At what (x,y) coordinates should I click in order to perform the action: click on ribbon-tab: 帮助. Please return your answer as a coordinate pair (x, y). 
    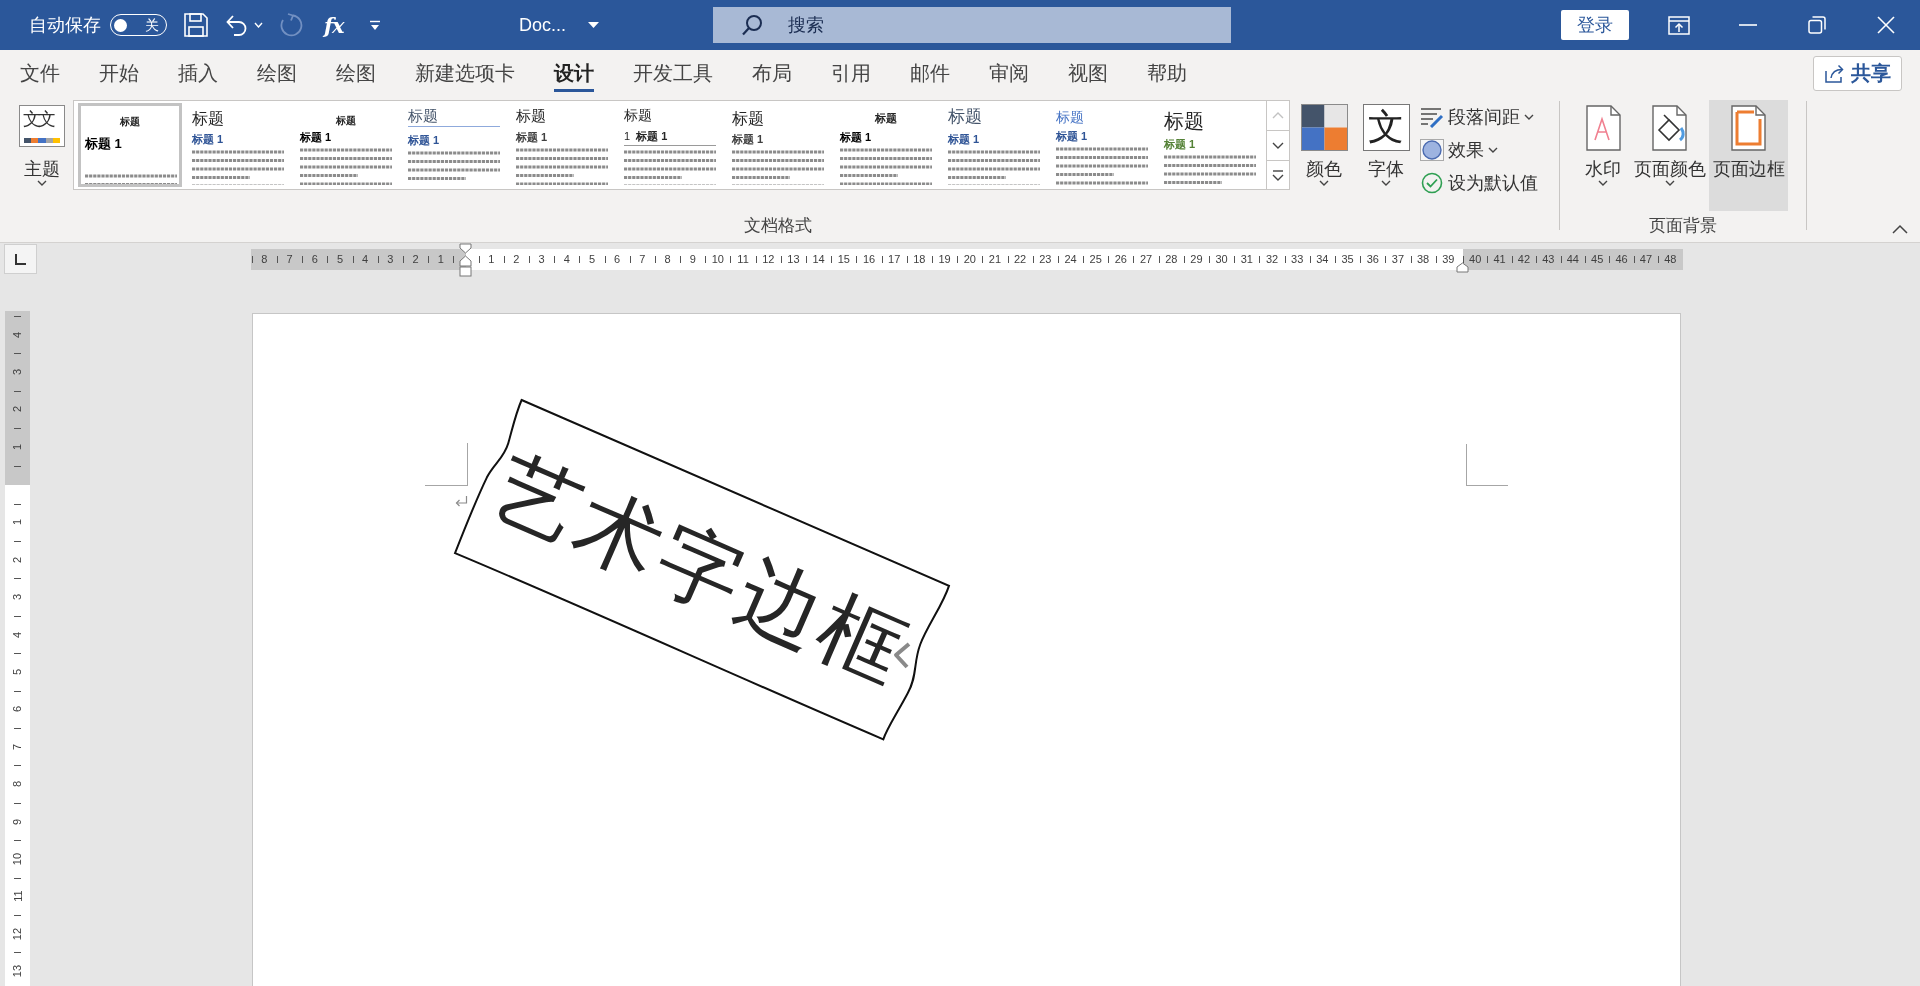
    Looking at the image, I should click on (1166, 73).